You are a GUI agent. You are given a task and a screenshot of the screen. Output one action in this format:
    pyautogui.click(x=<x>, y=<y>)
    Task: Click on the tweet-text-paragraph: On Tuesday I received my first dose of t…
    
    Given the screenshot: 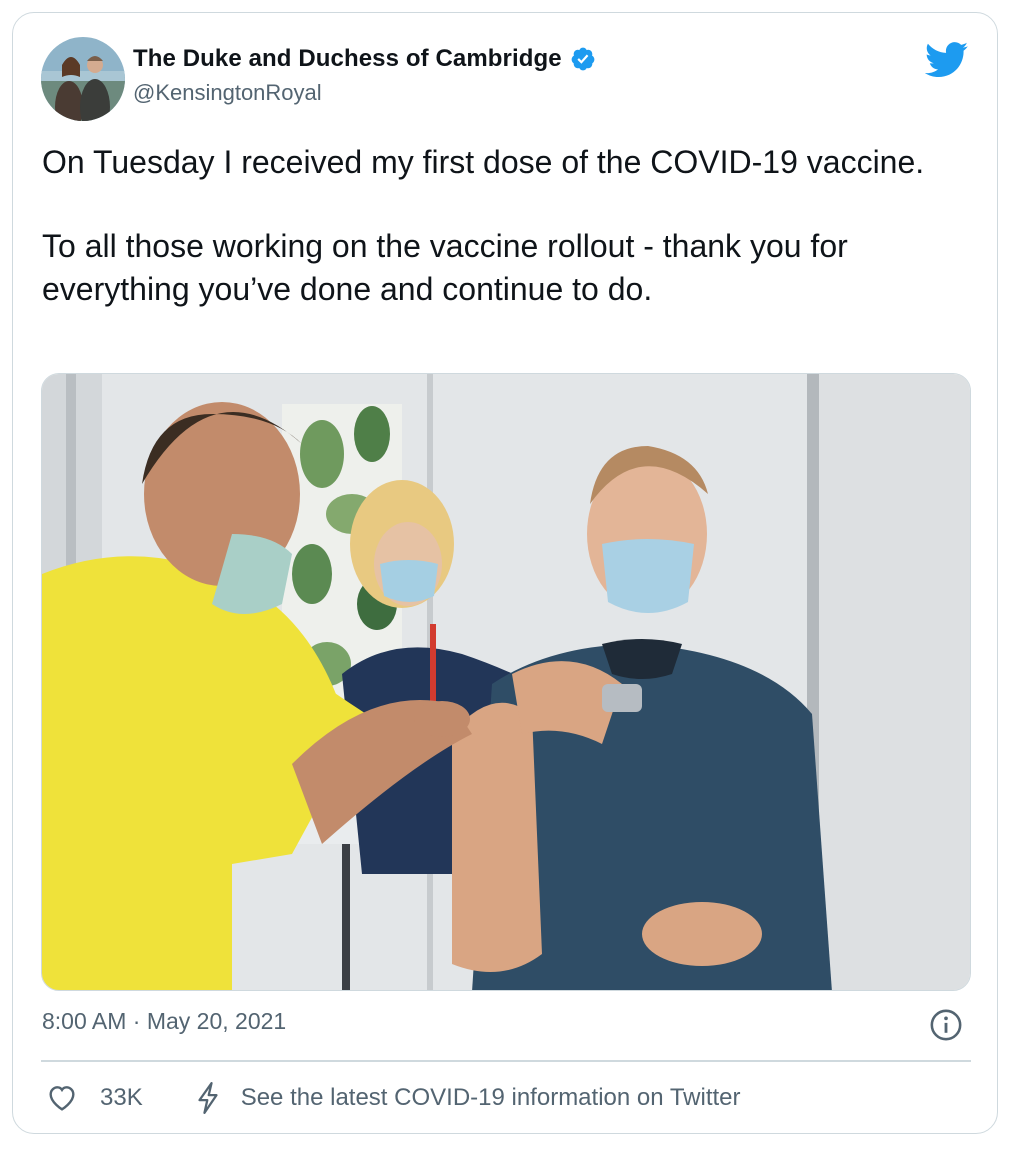 What is the action you would take?
    pyautogui.click(x=483, y=162)
    